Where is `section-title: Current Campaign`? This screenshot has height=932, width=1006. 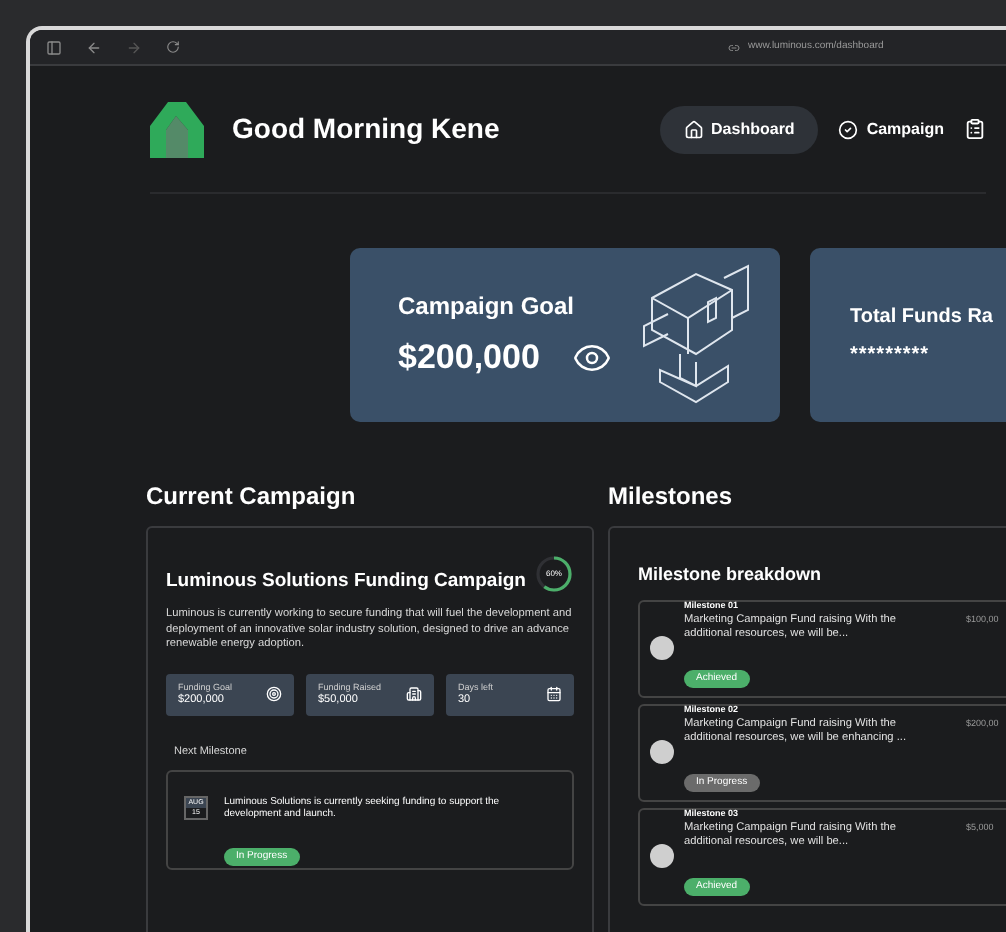 section-title: Current Campaign is located at coordinates (252, 497).